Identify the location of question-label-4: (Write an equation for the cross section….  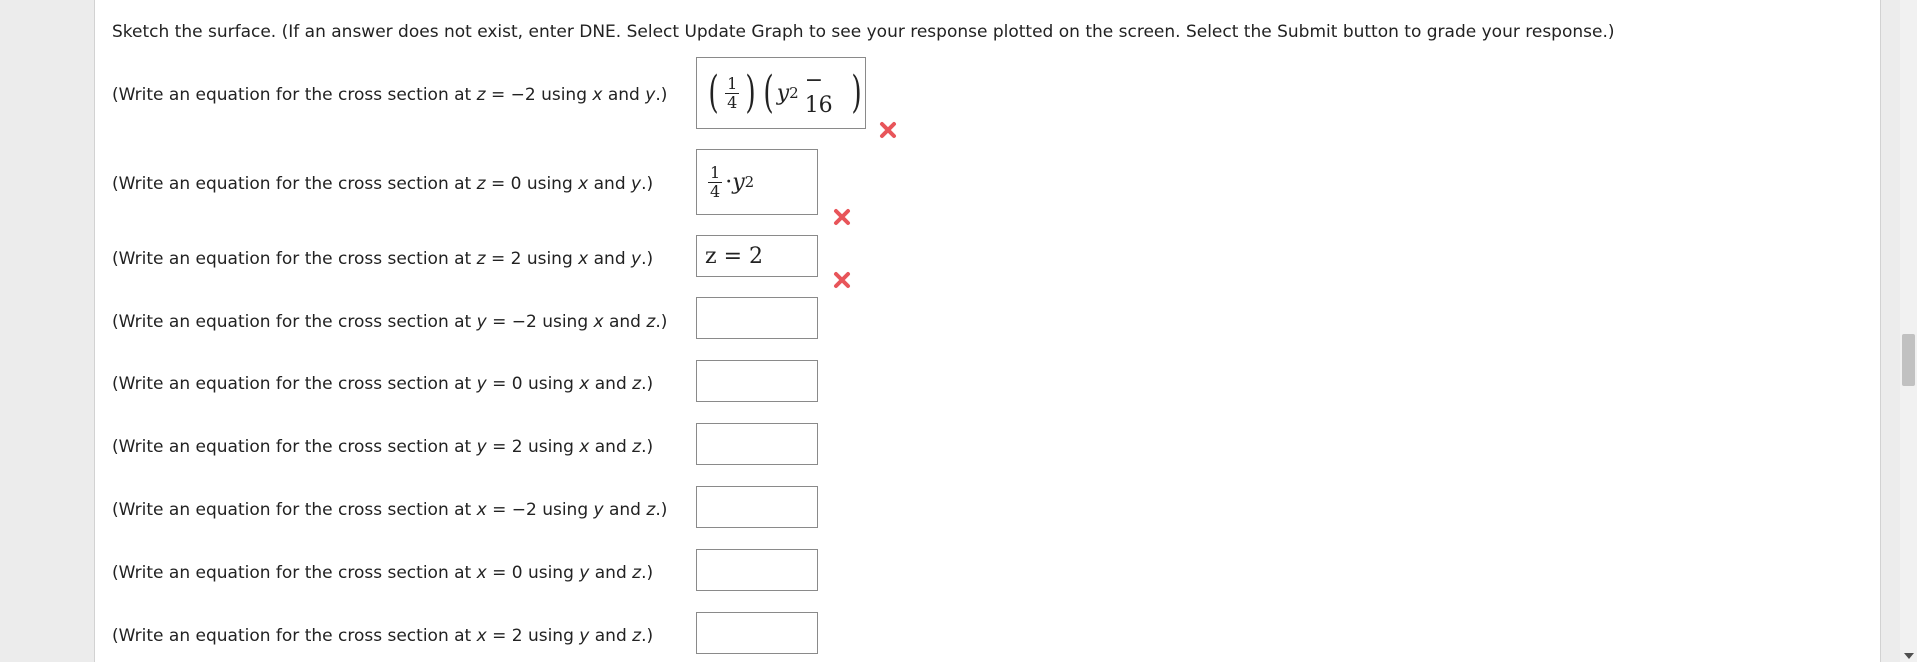
(390, 322).